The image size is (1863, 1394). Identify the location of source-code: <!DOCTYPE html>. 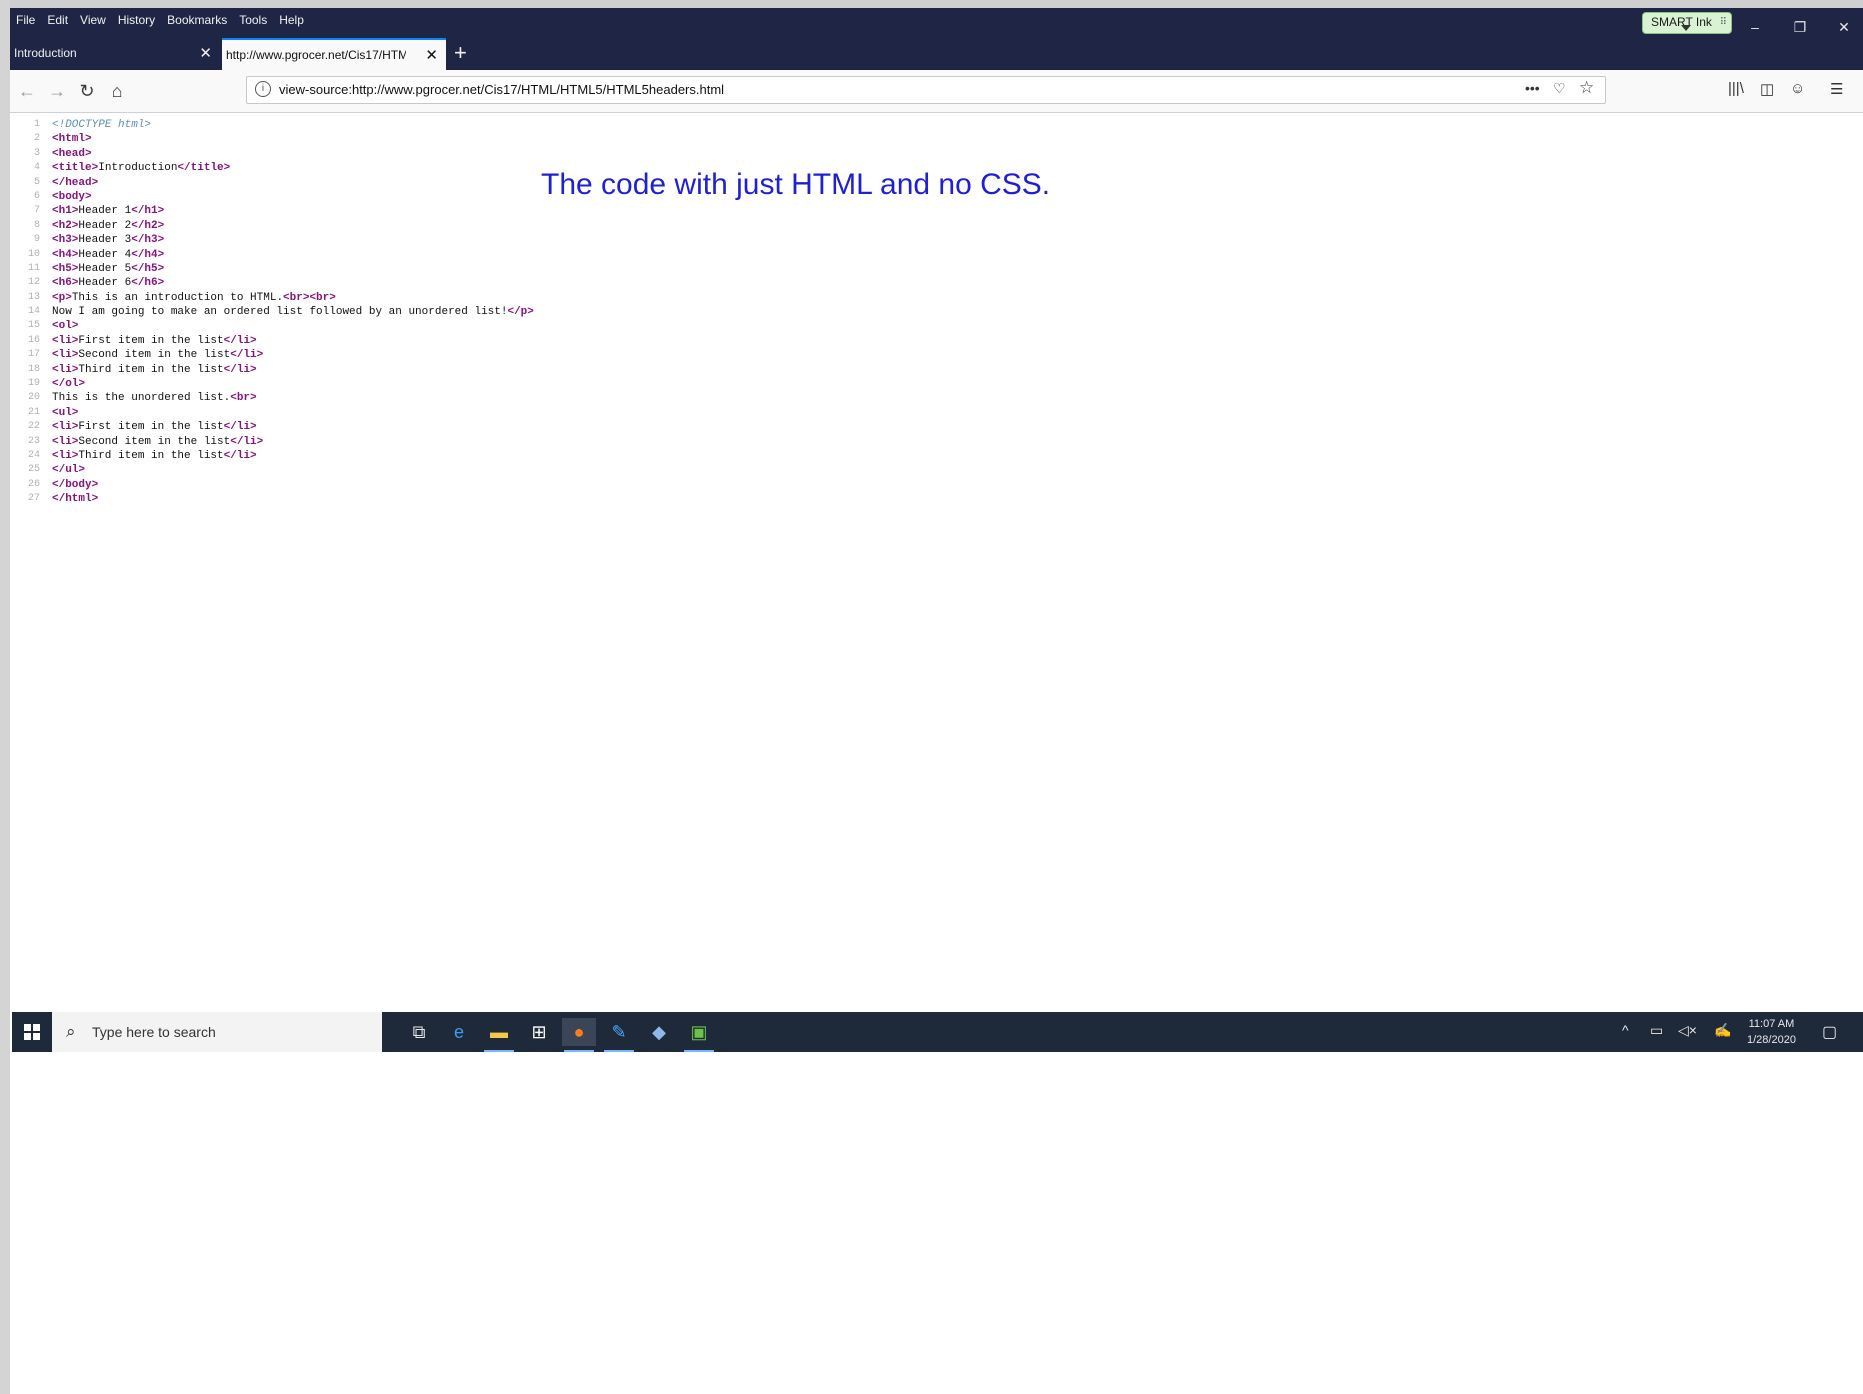
(102, 125).